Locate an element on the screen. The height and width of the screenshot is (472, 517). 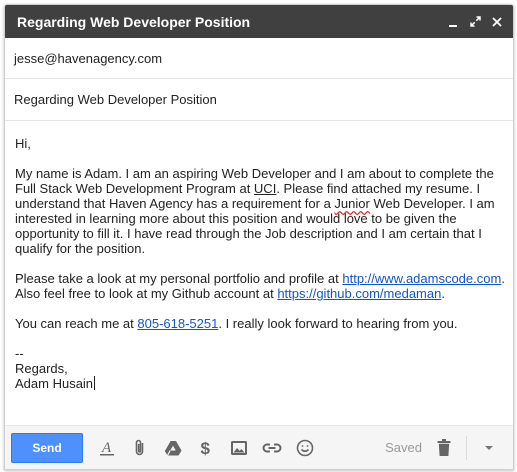
subject-value: Regarding Web Developer Position is located at coordinates (115, 99).